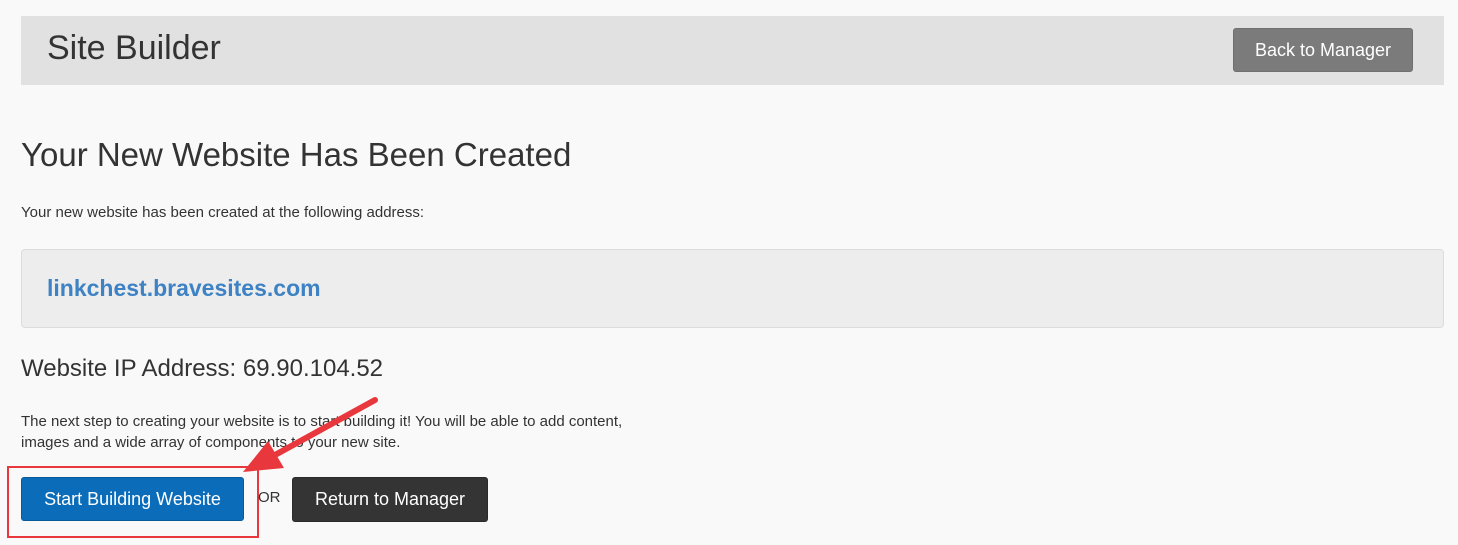 Image resolution: width=1458 pixels, height=545 pixels. Describe the element at coordinates (732, 288) in the screenshot. I see `address-panel: linkchest.bravesites.com` at that location.